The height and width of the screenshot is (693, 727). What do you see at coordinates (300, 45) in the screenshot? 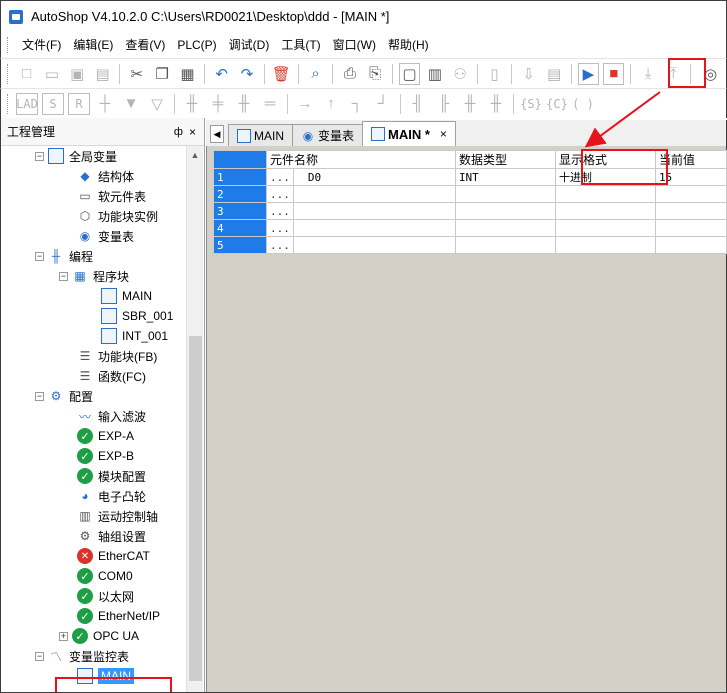
I see `menu-tools: 工具(T)` at bounding box center [300, 45].